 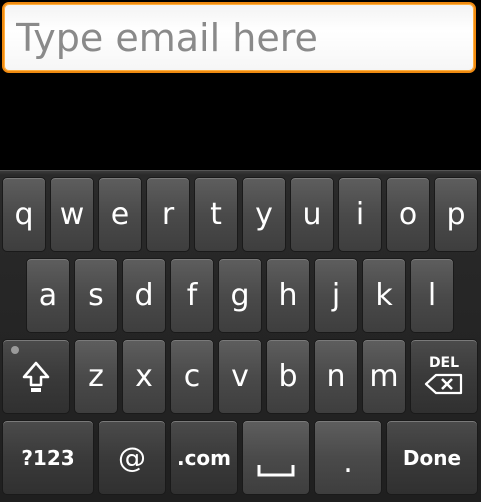 I want to click on done-label: Done, so click(x=432, y=457).